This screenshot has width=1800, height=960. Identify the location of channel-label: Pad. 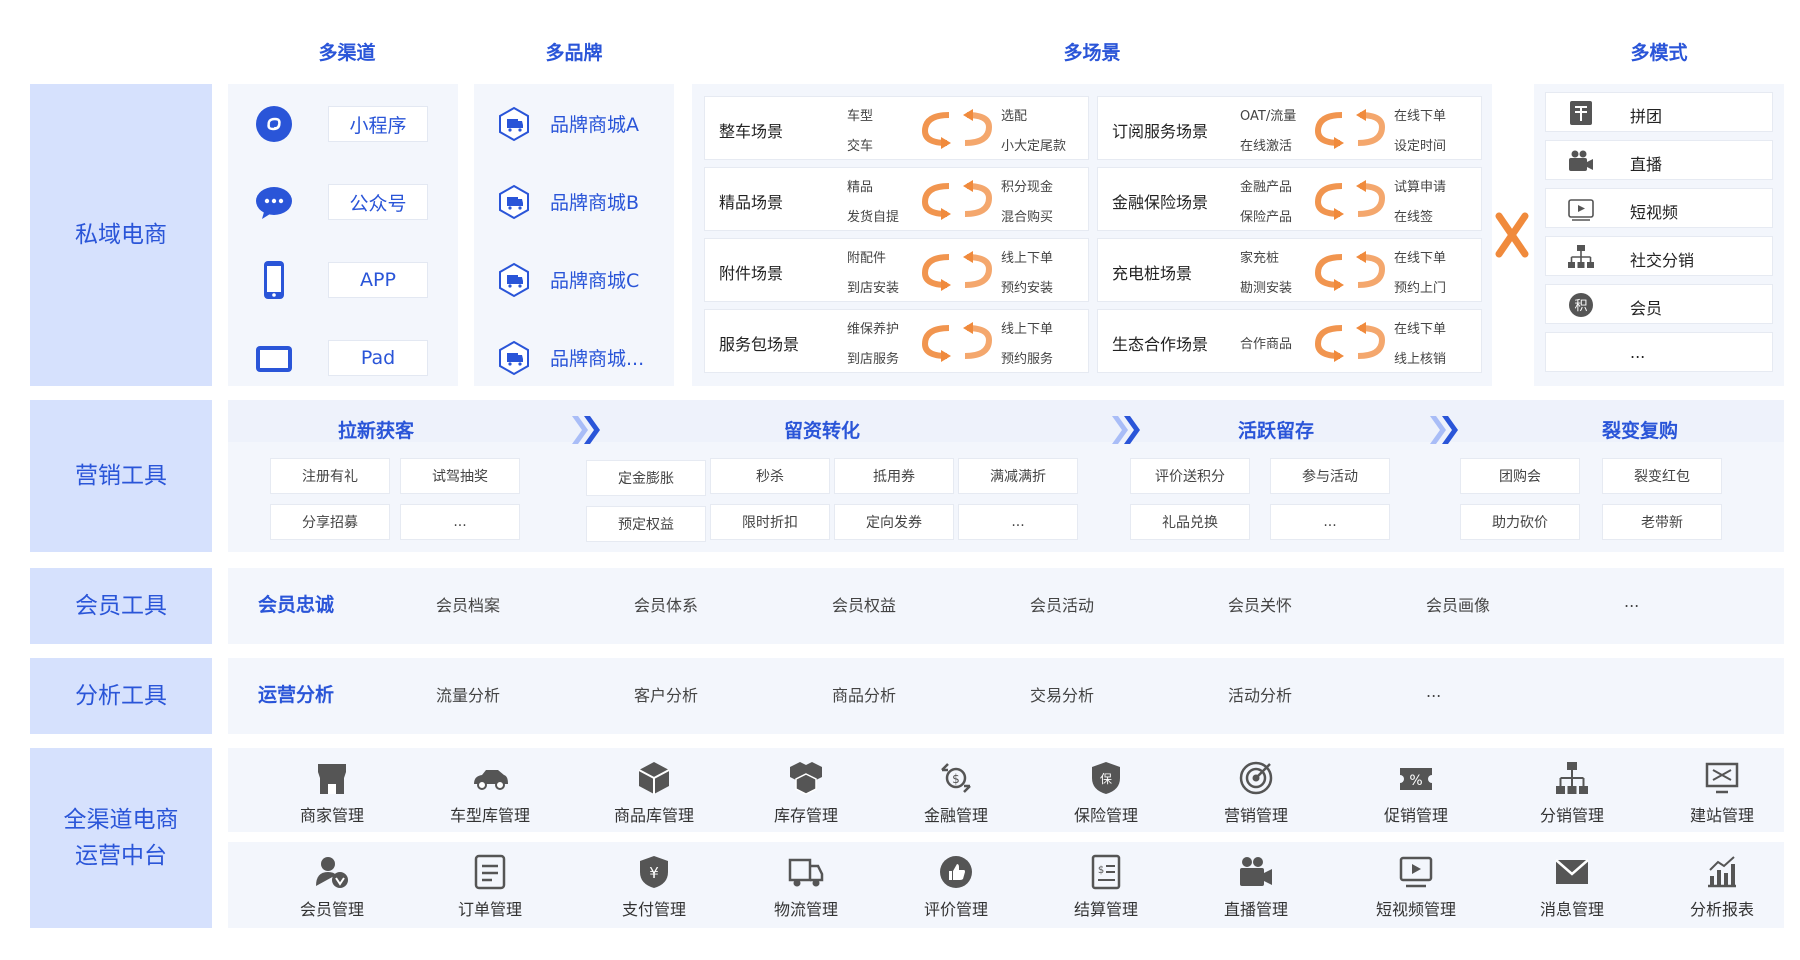
(378, 358).